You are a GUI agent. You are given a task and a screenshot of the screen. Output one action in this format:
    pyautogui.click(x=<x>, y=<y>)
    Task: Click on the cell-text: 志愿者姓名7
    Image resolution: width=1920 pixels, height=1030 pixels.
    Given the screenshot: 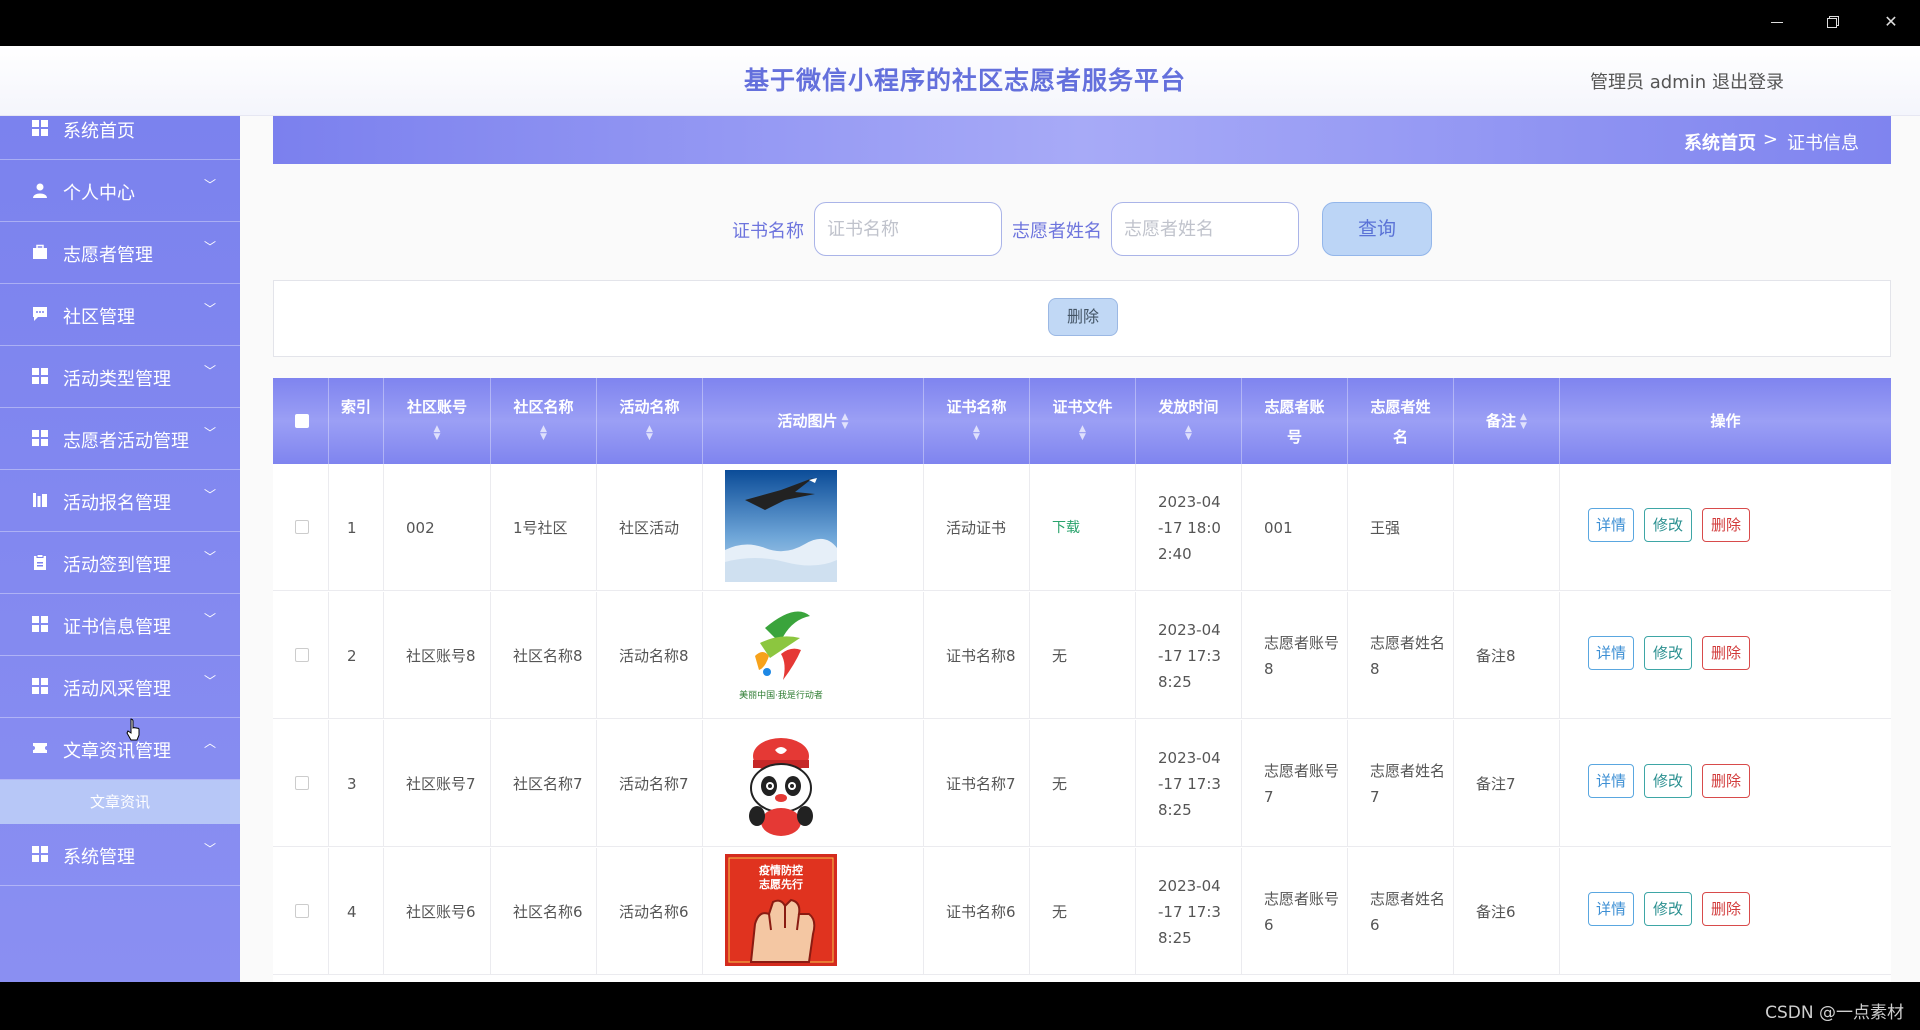 What is the action you would take?
    pyautogui.click(x=1408, y=783)
    